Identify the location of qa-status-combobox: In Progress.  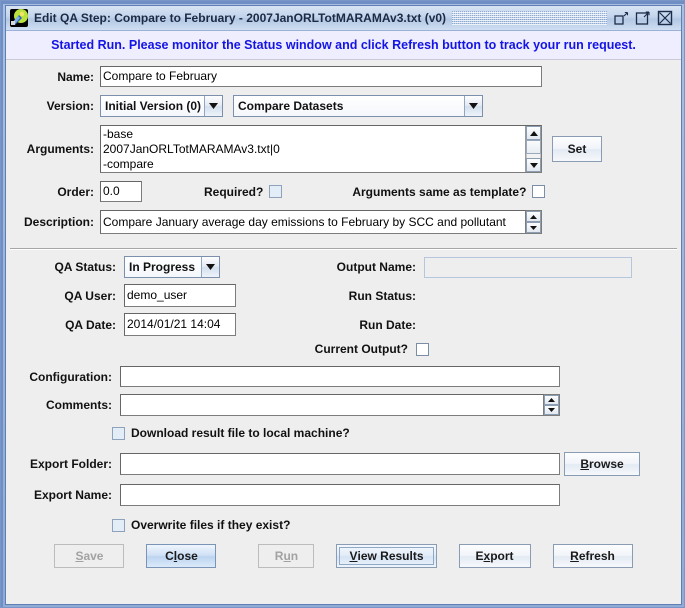
(172, 267).